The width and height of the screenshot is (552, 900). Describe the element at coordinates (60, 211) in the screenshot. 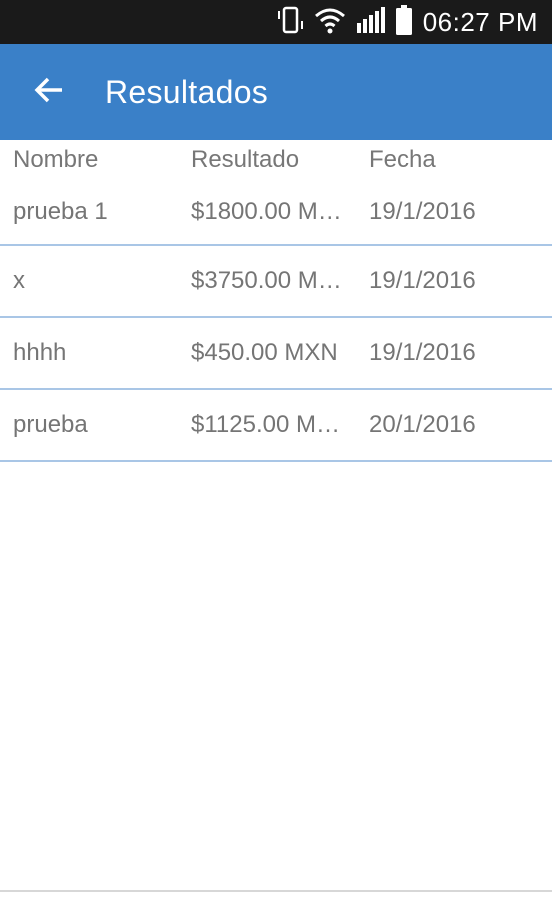

I see `row-name: prueba 1` at that location.